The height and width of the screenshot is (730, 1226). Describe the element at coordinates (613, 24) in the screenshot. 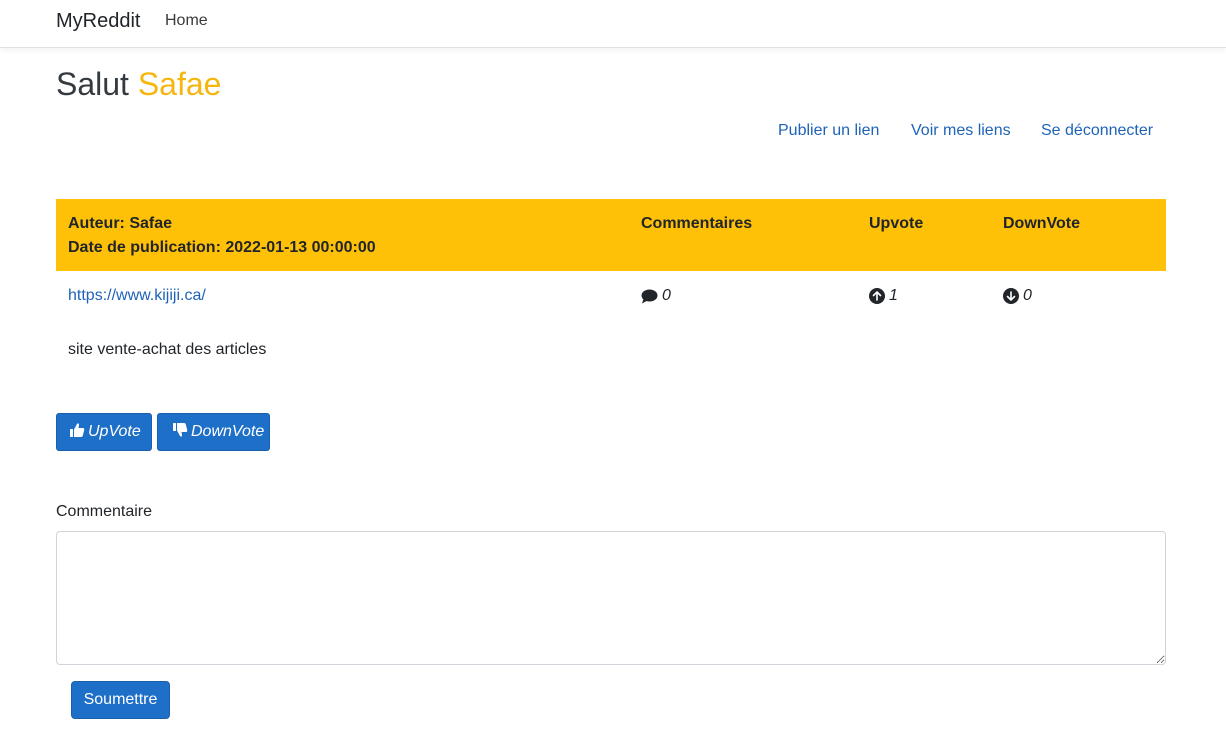

I see `navbar: MyReddit Home` at that location.